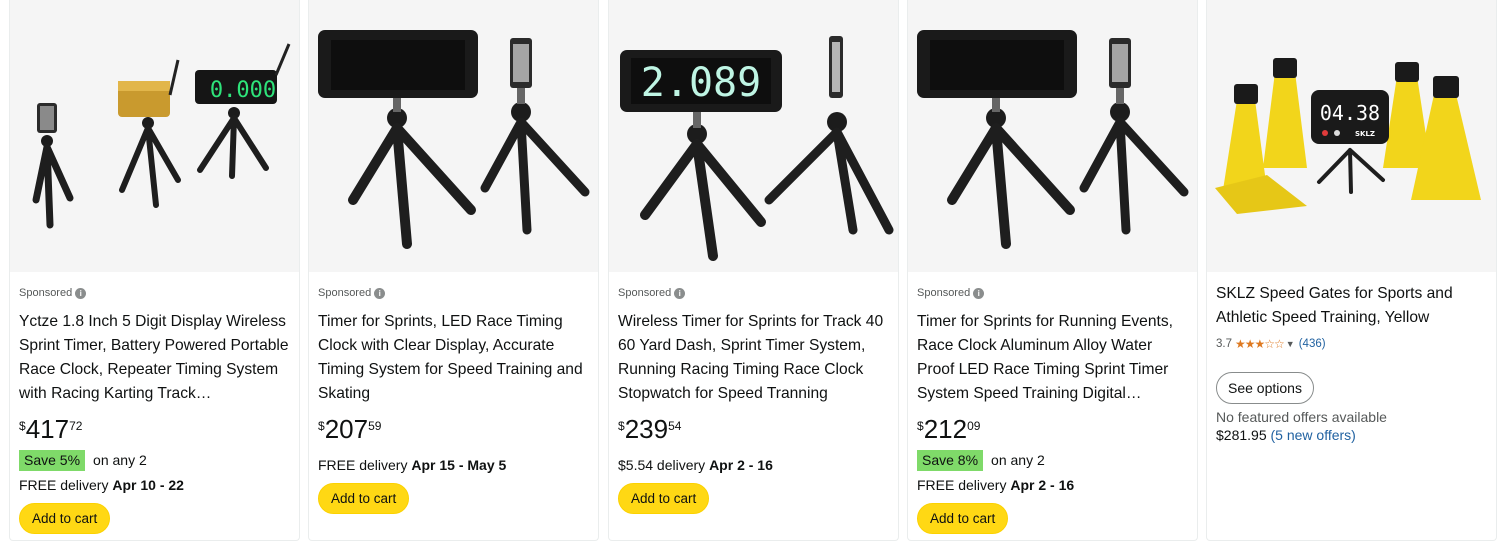 This screenshot has height=545, width=1501. What do you see at coordinates (1054, 430) in the screenshot?
I see `product-price: $ 212 09` at bounding box center [1054, 430].